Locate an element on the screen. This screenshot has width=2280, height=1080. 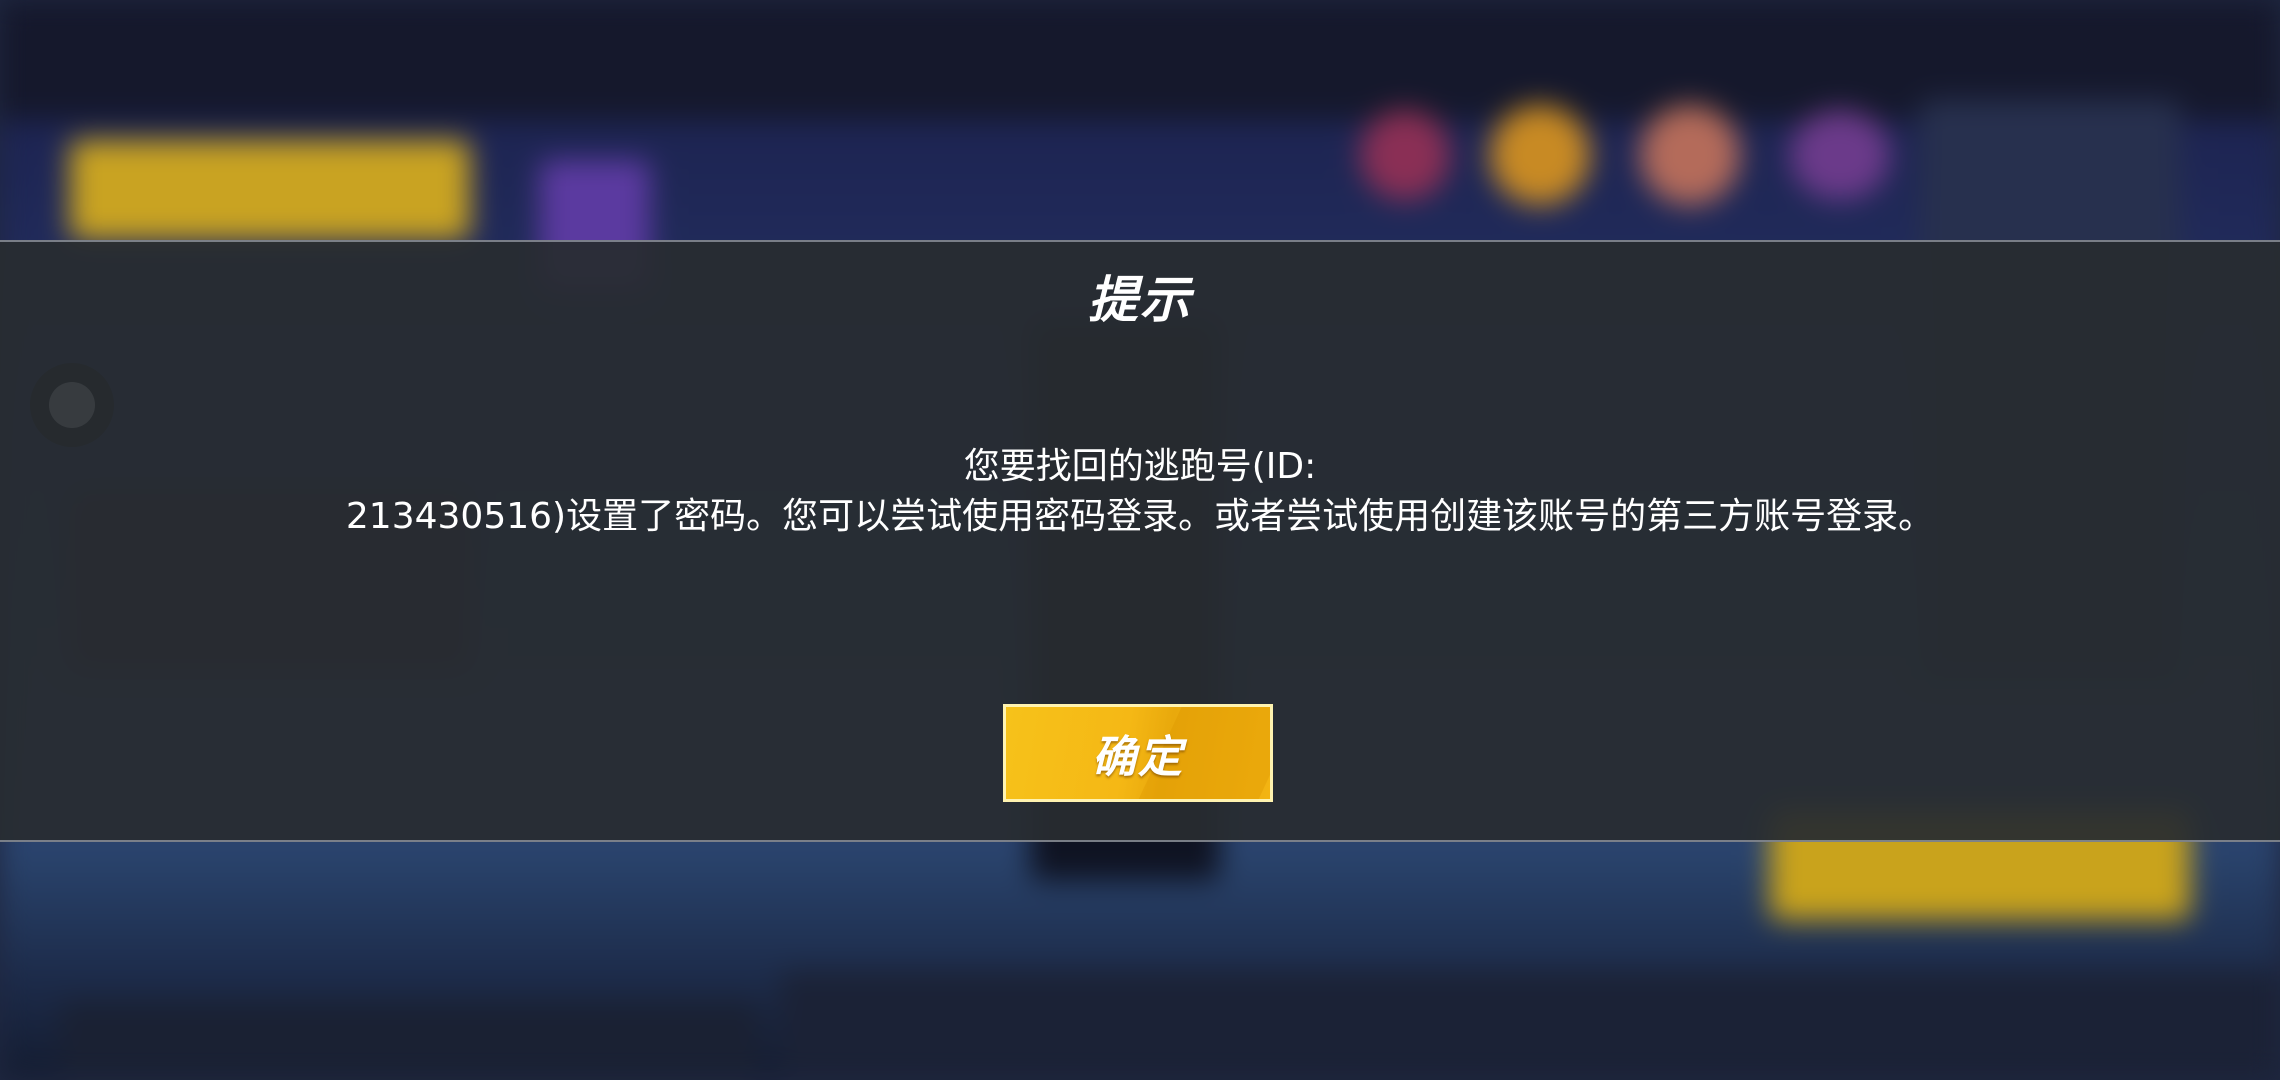
dialog-title: 提示 is located at coordinates (1140, 300).